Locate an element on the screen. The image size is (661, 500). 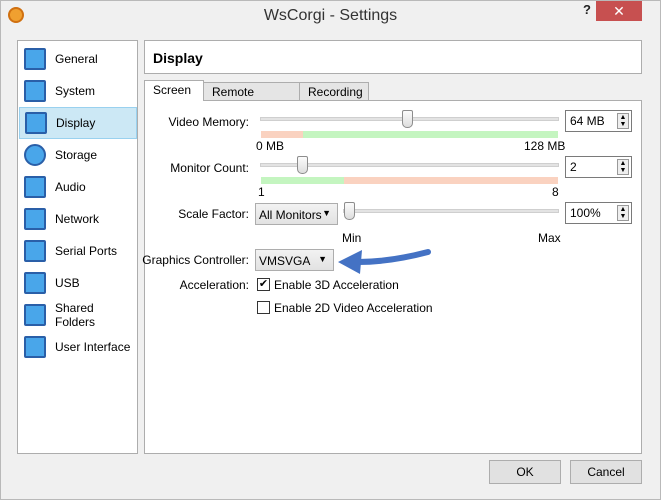
sidebar-item-audio: Audio is located at coordinates (78, 187).